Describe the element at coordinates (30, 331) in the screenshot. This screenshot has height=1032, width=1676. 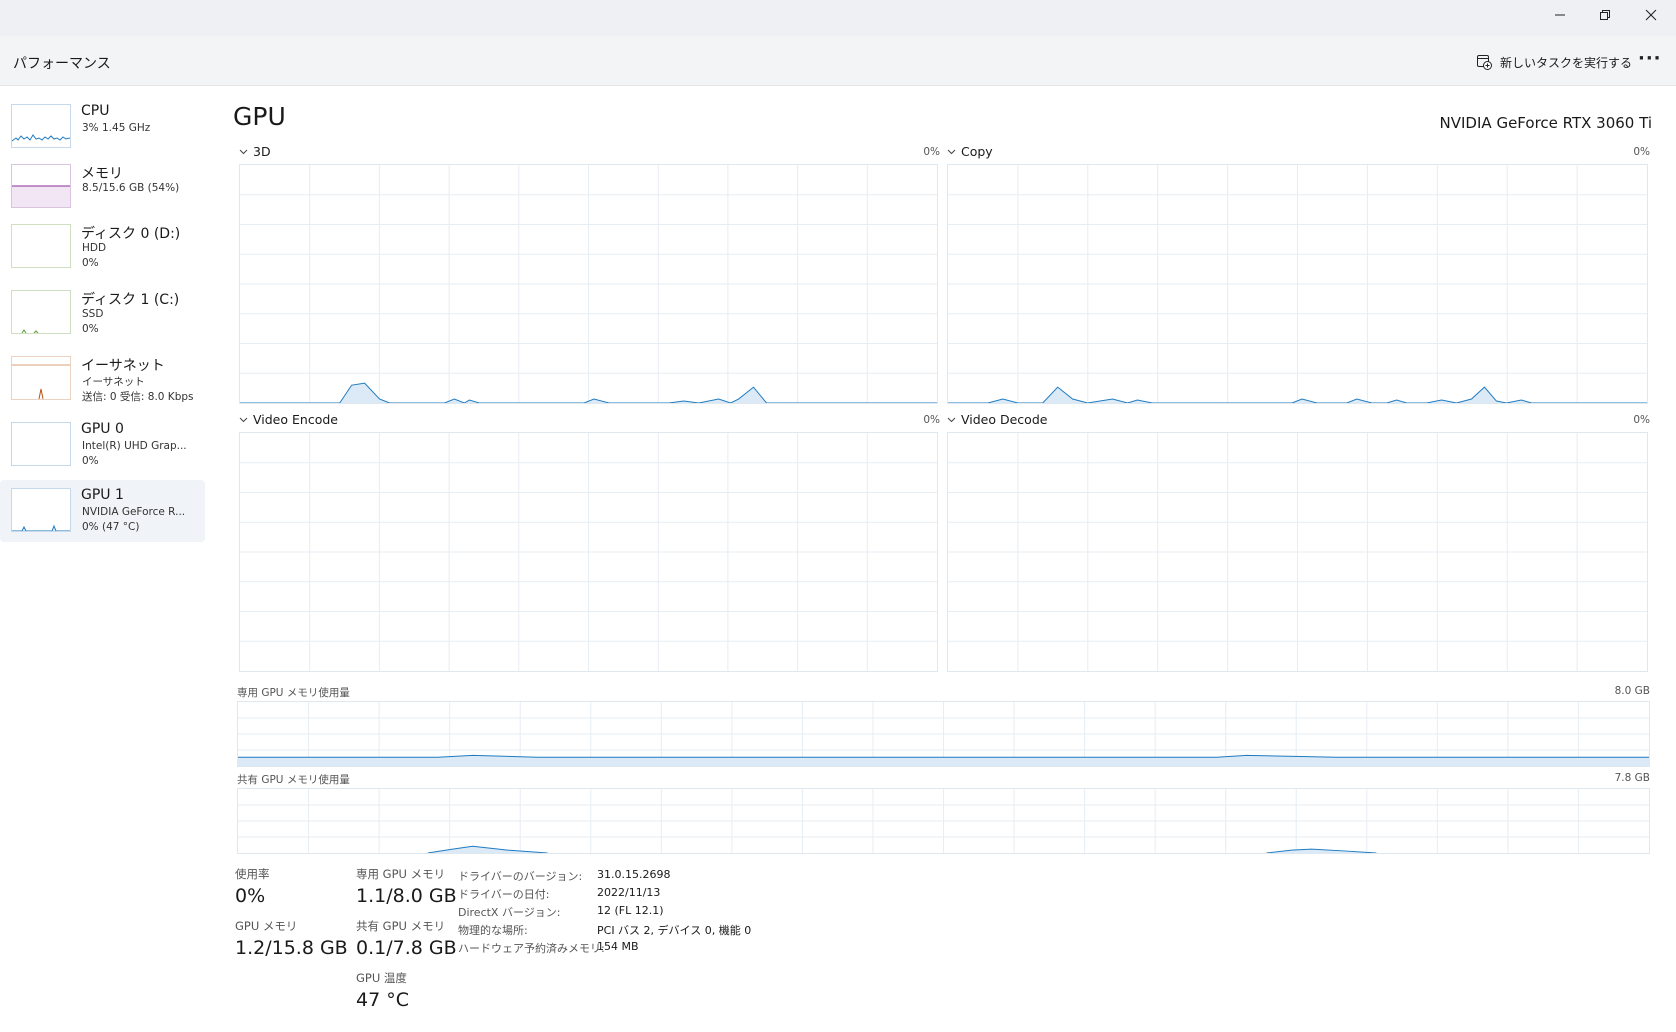
I see `disk1-thumbnail-line` at that location.